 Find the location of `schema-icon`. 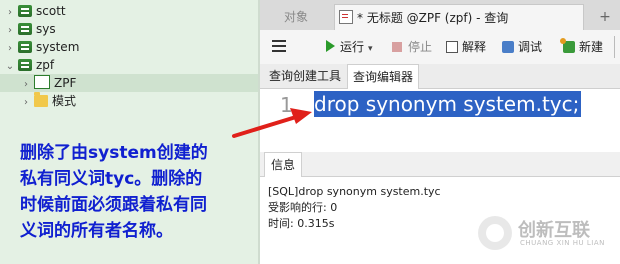

schema-icon is located at coordinates (42, 82).